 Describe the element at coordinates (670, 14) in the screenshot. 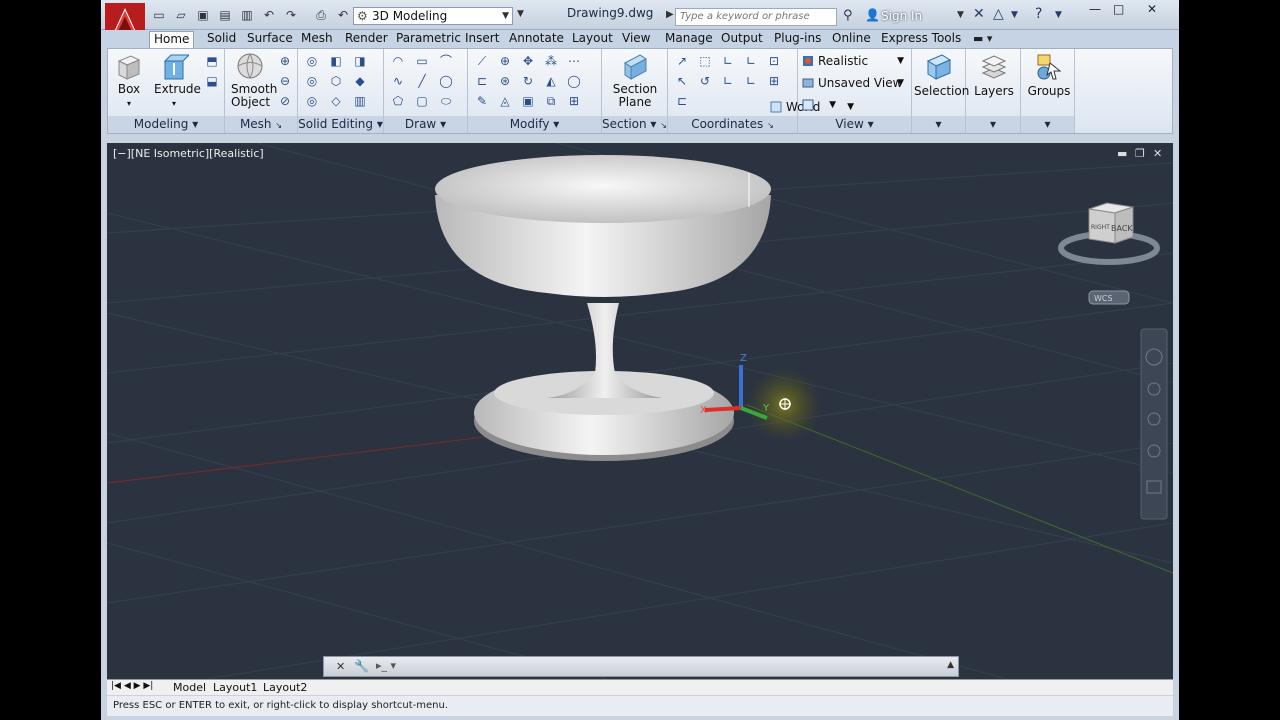

I see `search-expand-icon: ▶` at that location.